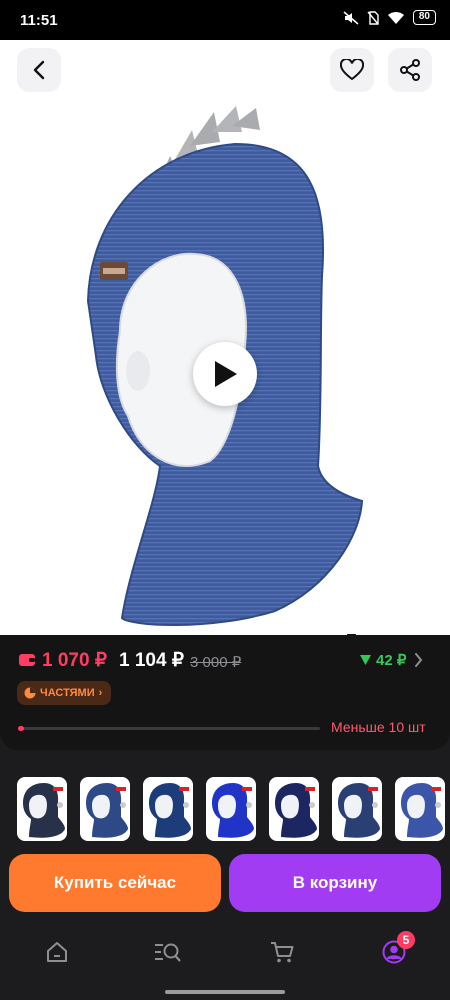 The height and width of the screenshot is (1000, 450). Describe the element at coordinates (67, 693) in the screenshot. I see `installments-label: ЧАСТЯМИ` at that location.